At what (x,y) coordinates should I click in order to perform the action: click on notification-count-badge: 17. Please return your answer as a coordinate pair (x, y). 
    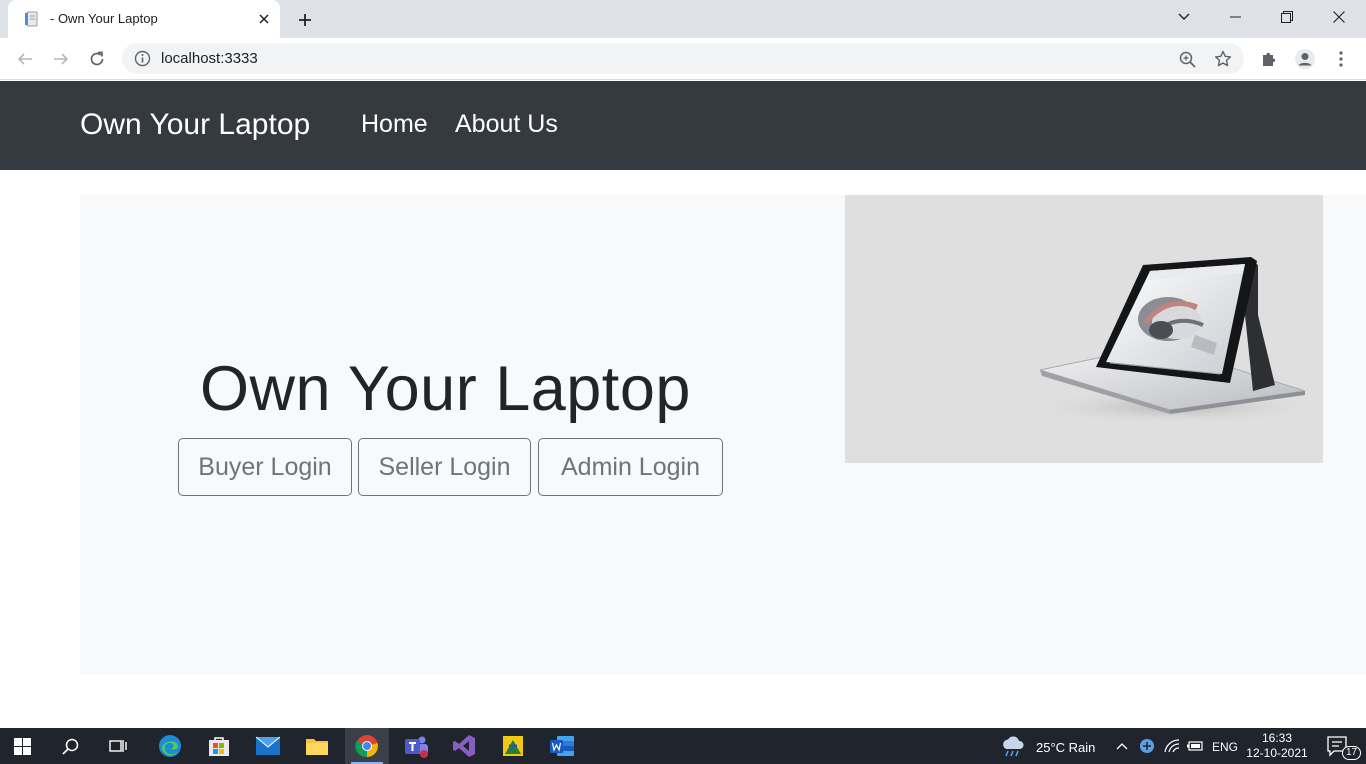
    Looking at the image, I should click on (1352, 753).